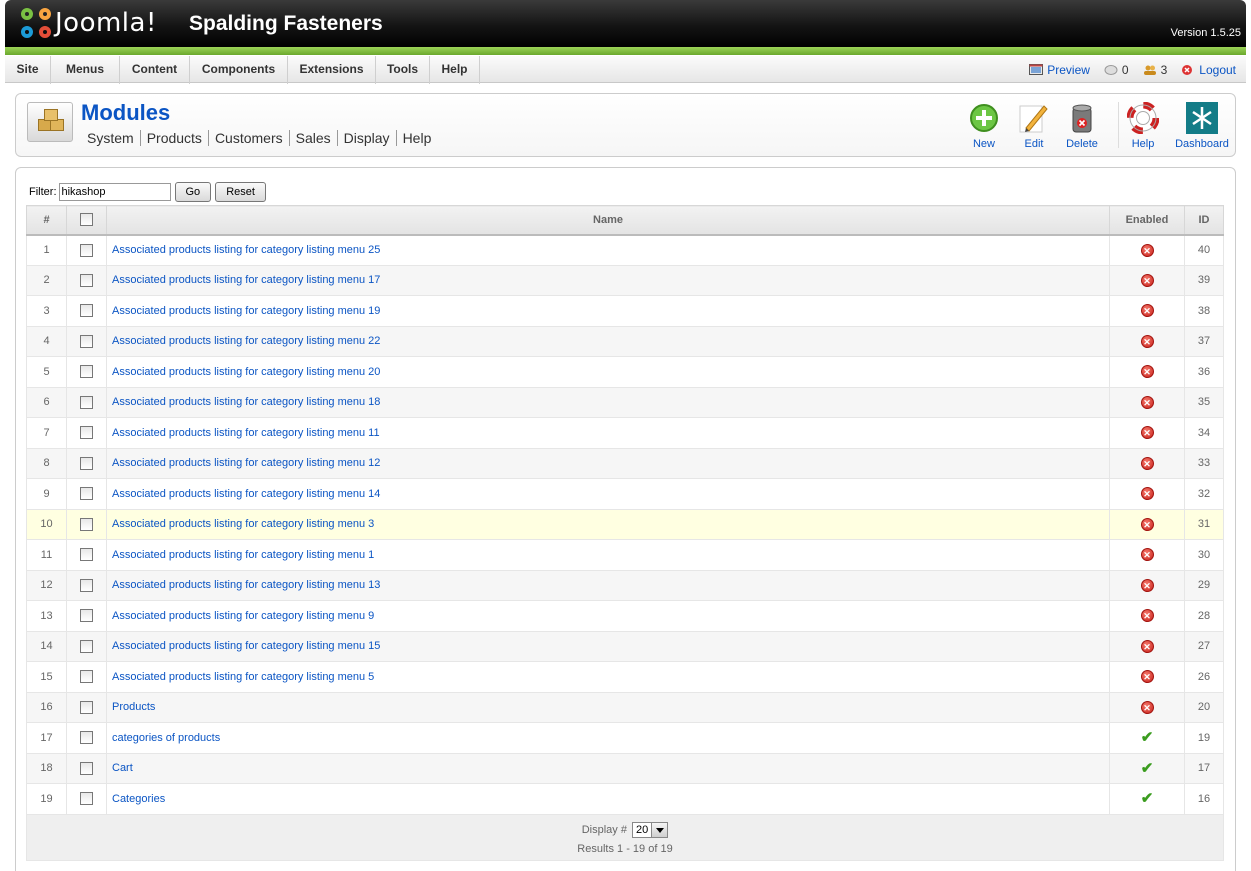  Describe the element at coordinates (650, 829) in the screenshot. I see `display-limit-select: 20` at that location.